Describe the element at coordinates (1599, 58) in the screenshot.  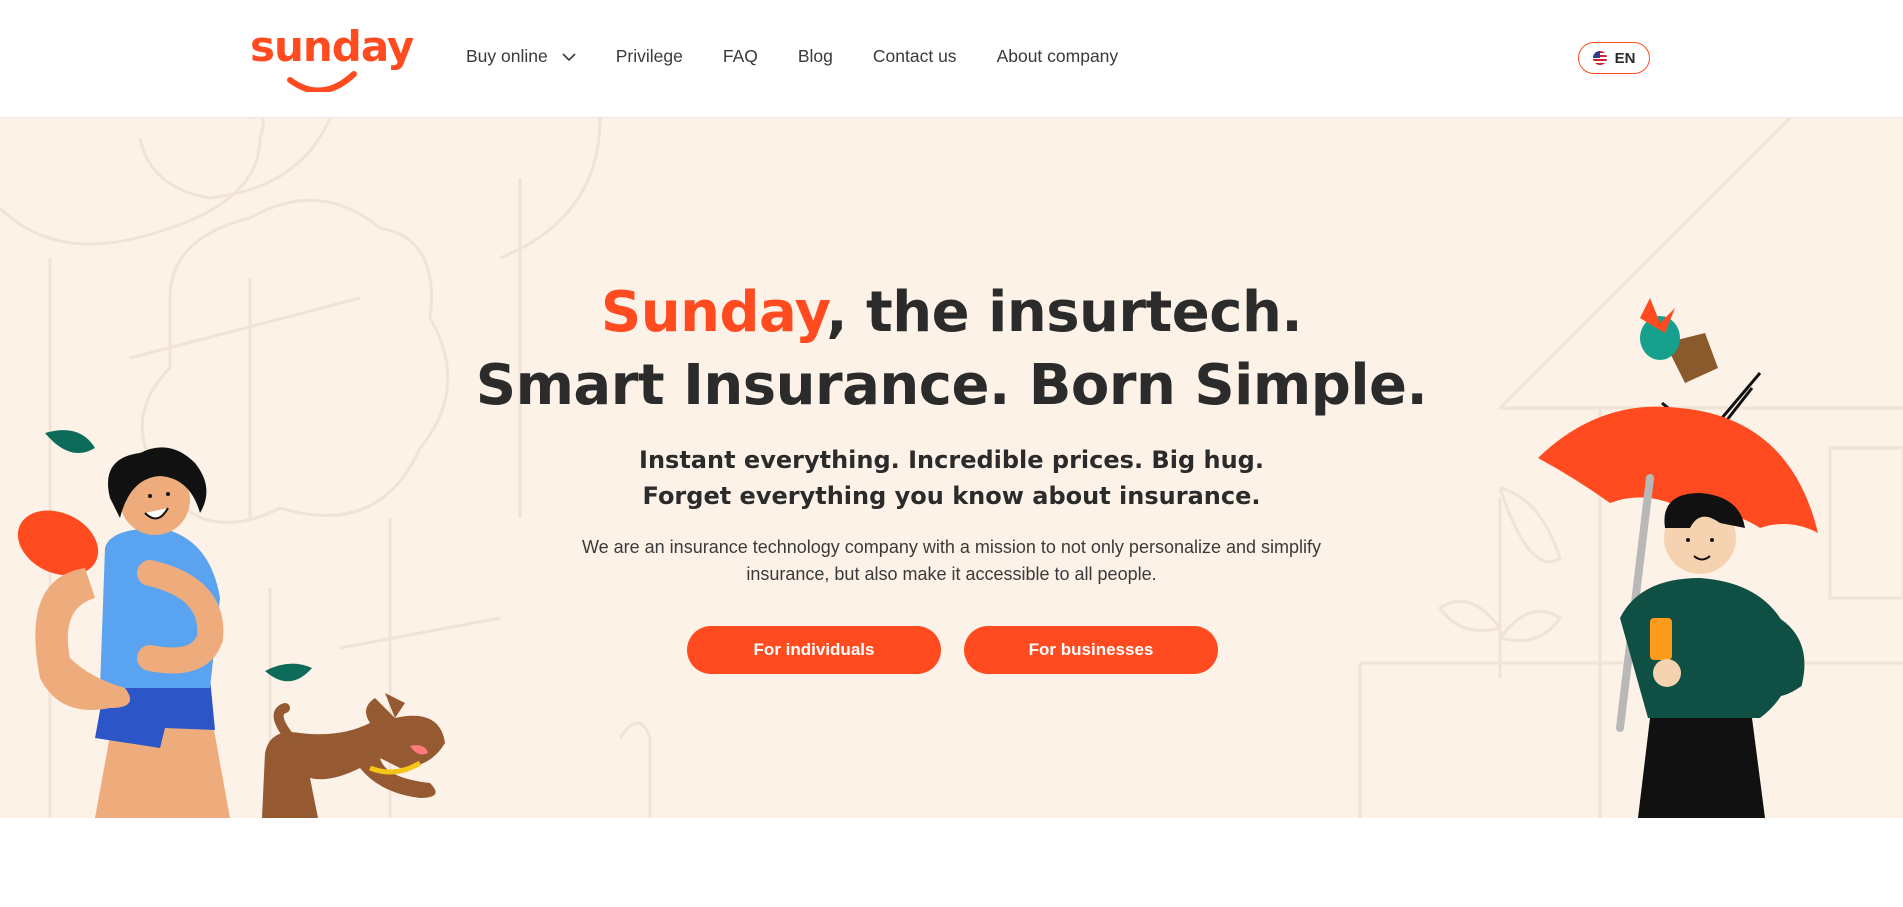
I see `us-flag-icon` at that location.